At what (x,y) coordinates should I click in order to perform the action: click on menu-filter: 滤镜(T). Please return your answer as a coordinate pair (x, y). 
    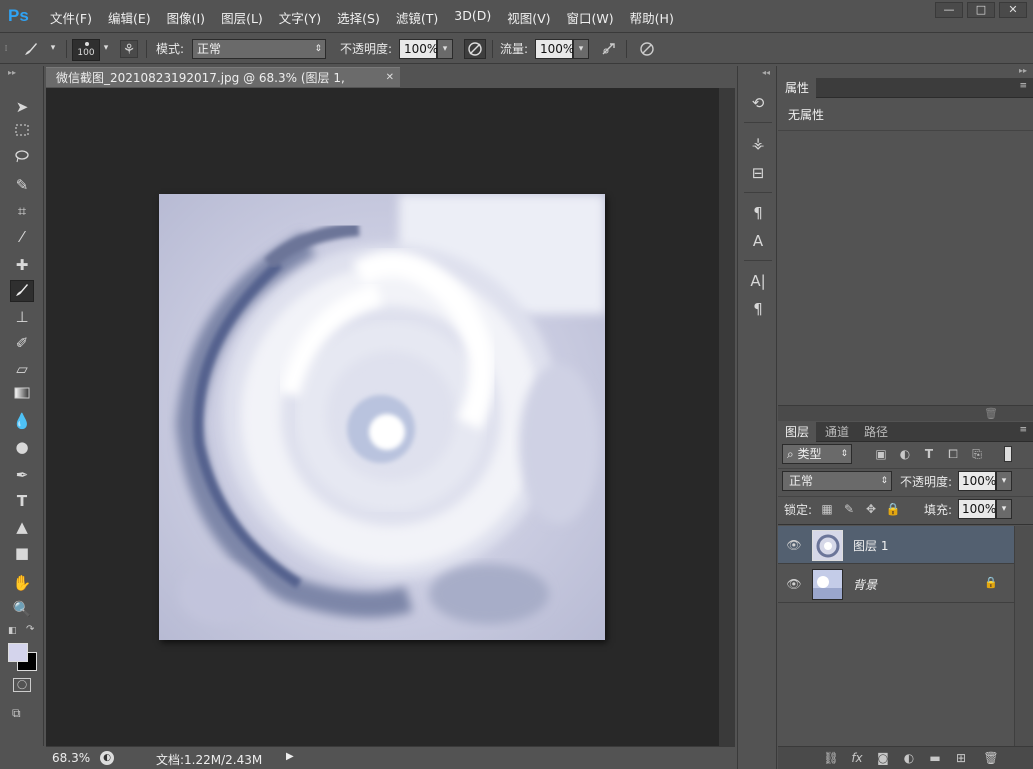
    Looking at the image, I should click on (417, 17).